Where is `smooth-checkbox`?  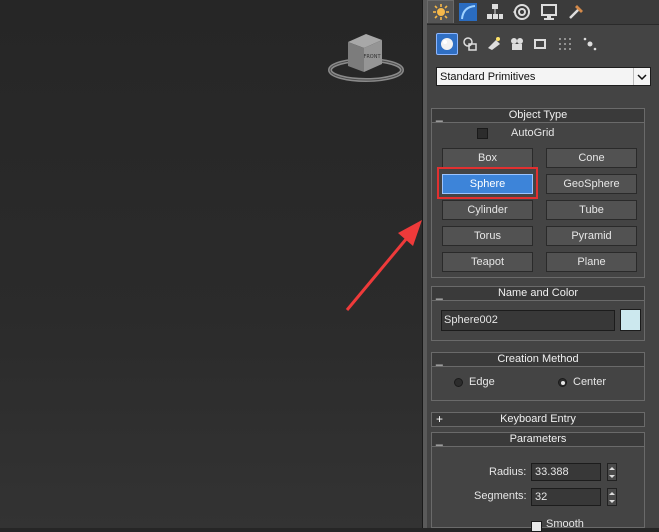
smooth-checkbox is located at coordinates (536, 526).